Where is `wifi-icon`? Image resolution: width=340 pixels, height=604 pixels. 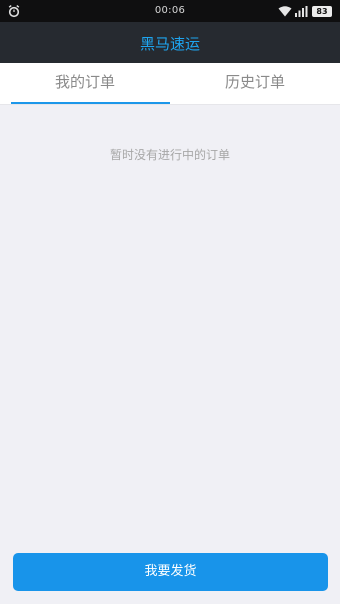
wifi-icon is located at coordinates (285, 10).